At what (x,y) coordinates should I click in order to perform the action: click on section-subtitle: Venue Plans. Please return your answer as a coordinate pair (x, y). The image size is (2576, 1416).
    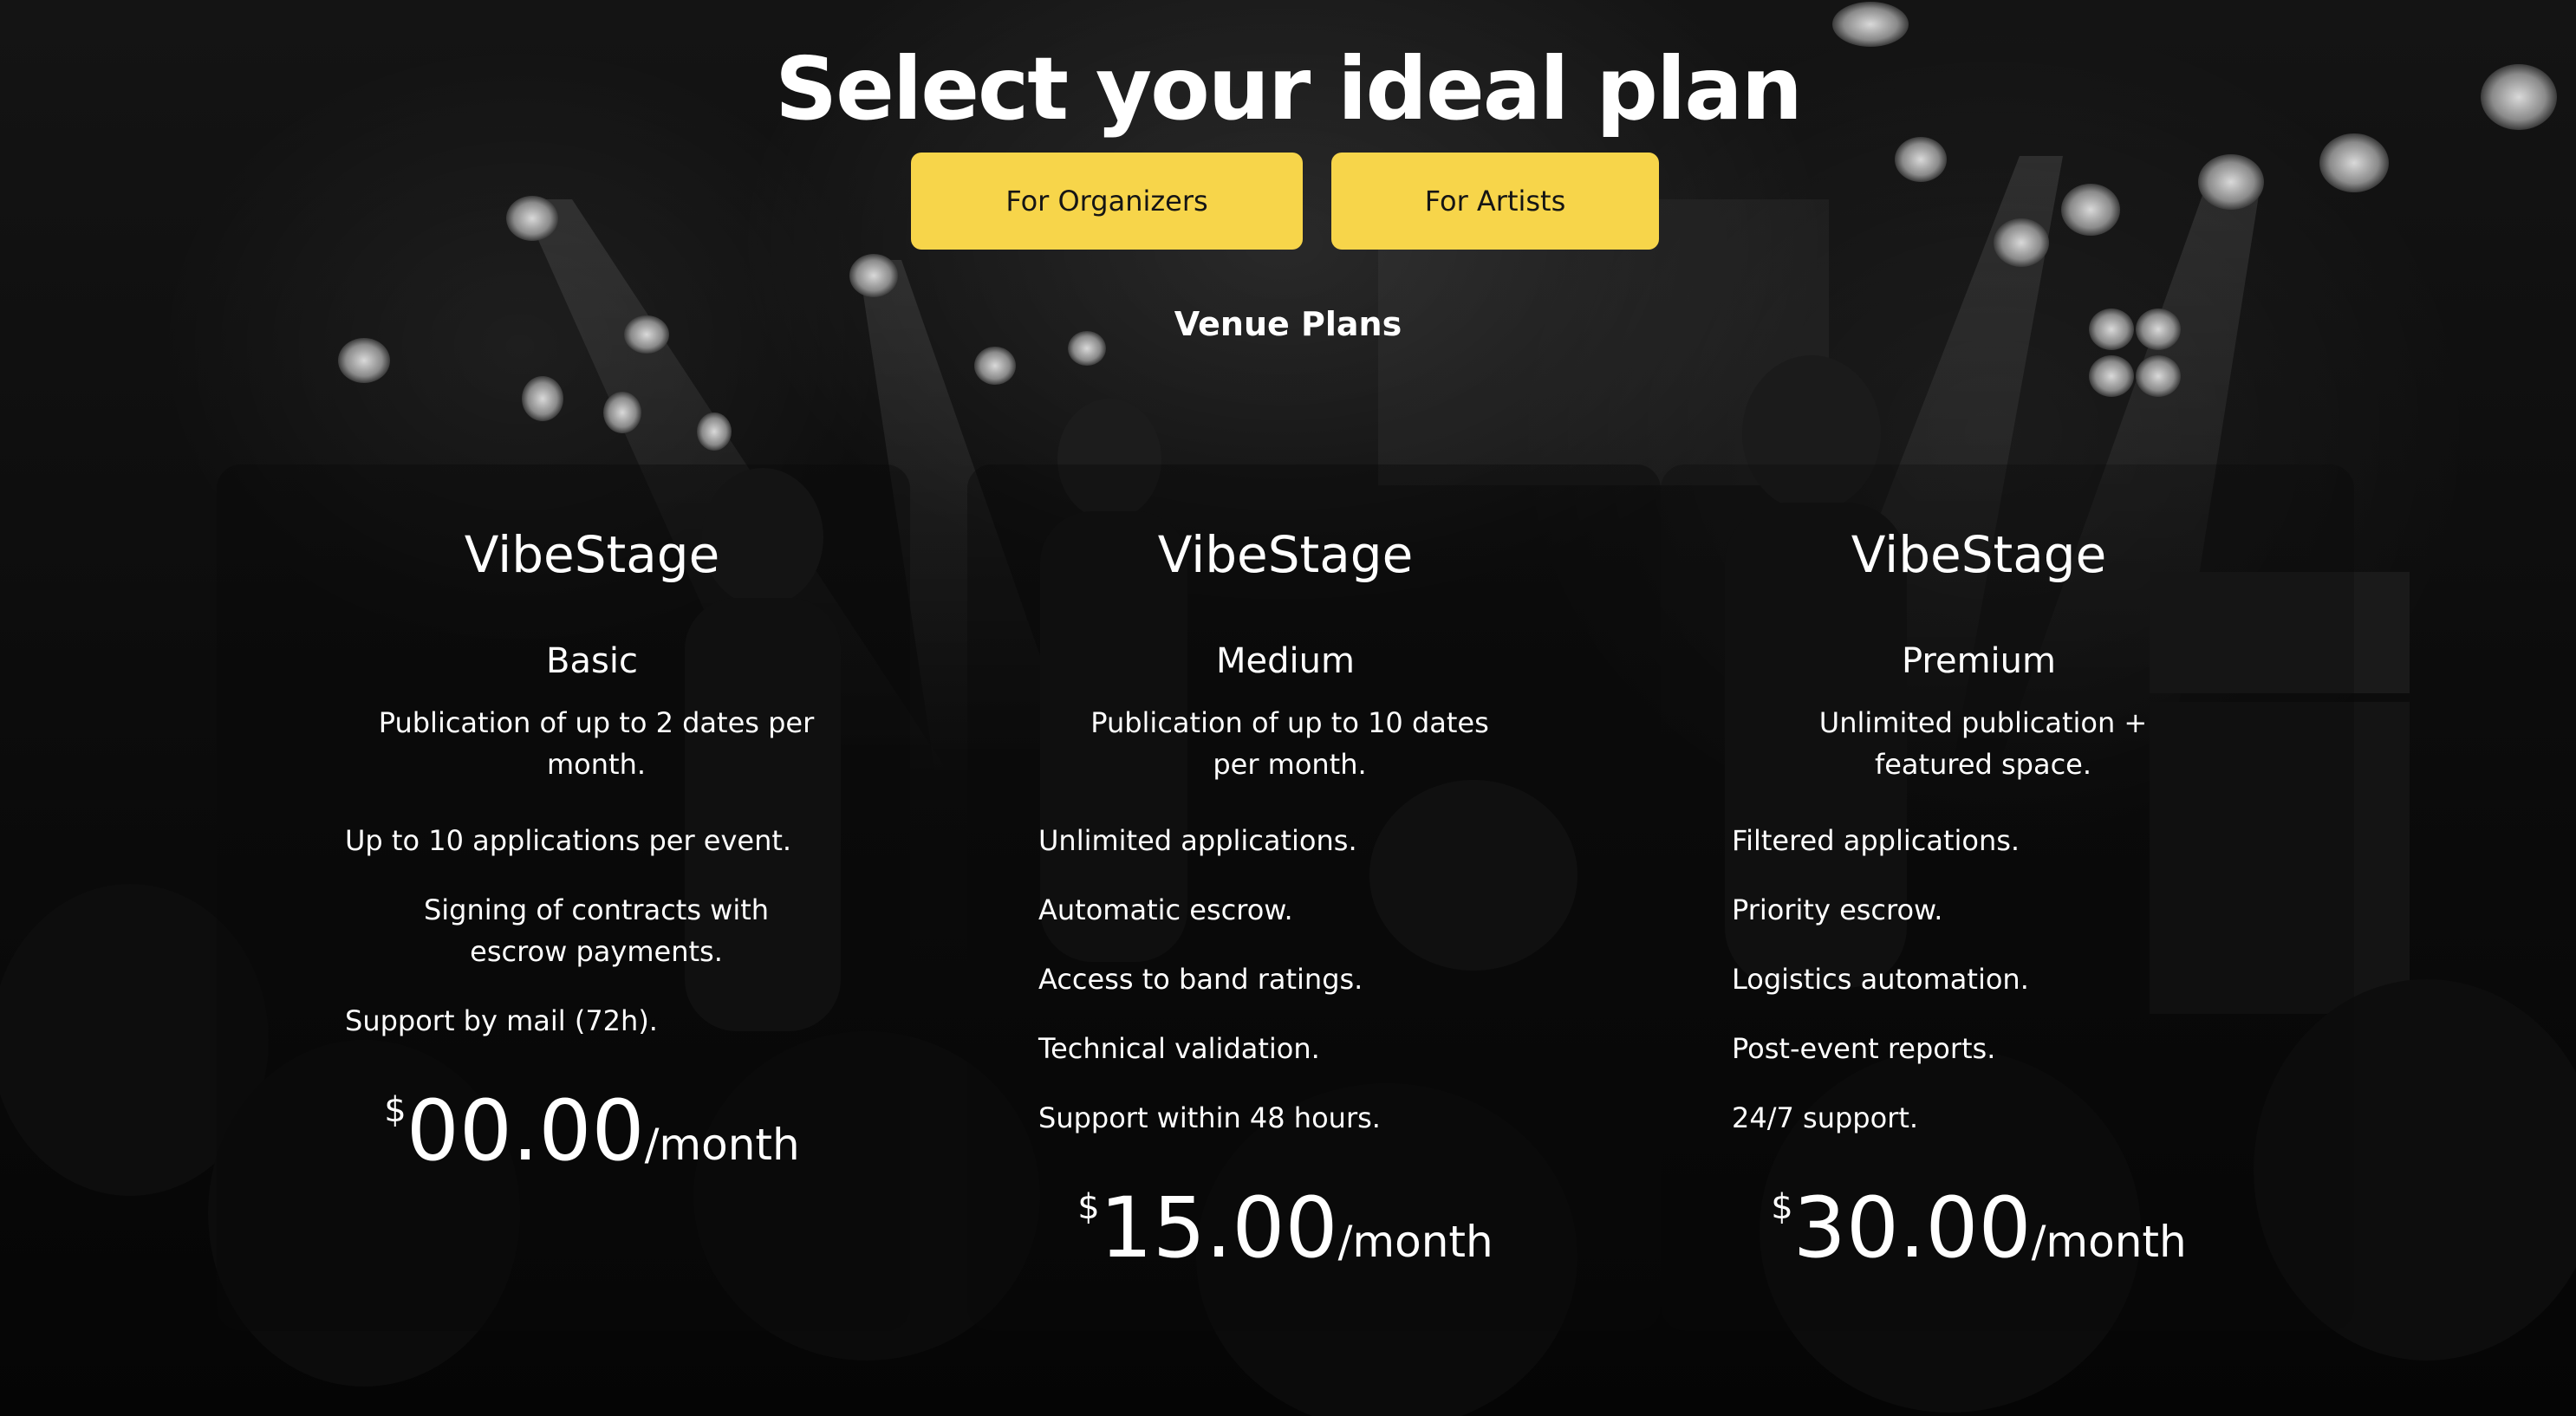
    Looking at the image, I should click on (1288, 324).